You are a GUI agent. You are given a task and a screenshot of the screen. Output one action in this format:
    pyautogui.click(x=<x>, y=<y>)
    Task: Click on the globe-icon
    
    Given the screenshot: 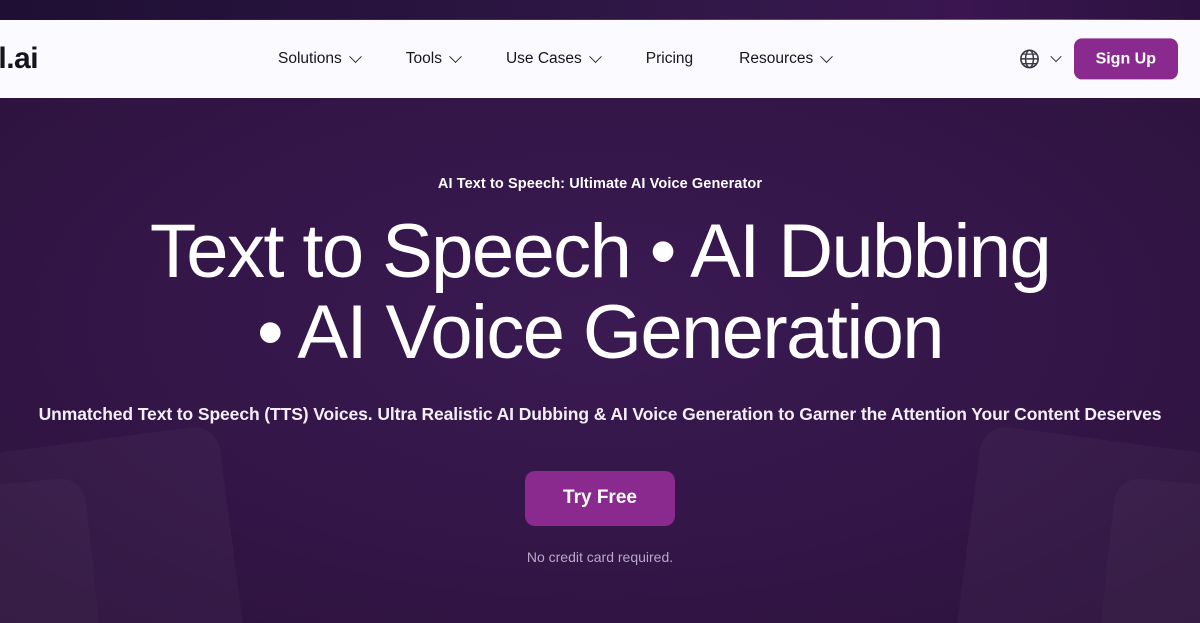 What is the action you would take?
    pyautogui.click(x=1029, y=59)
    